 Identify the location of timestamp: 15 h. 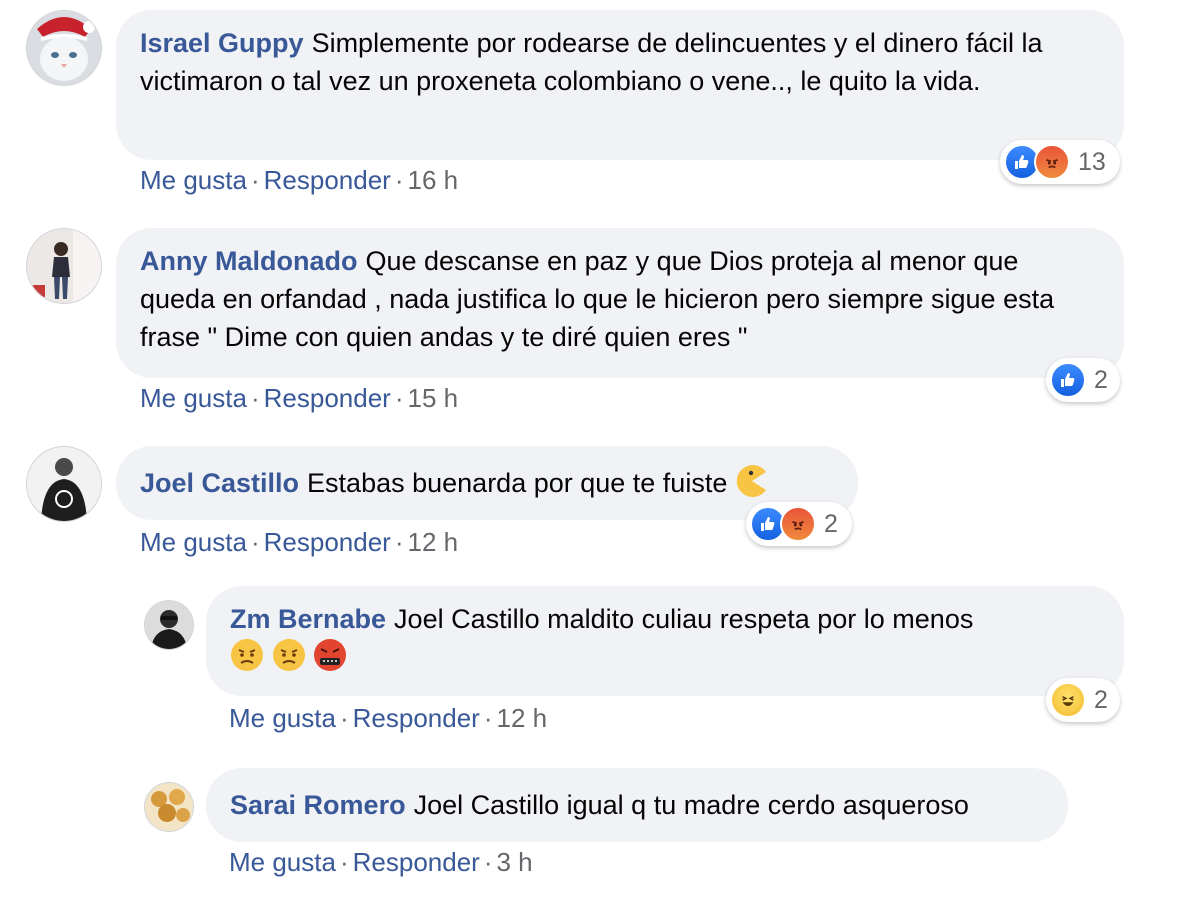
(433, 398).